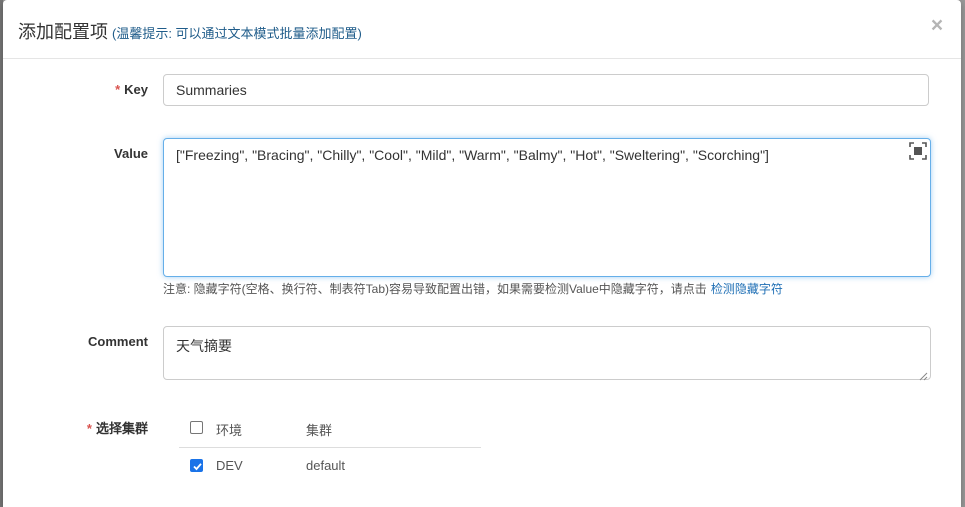  I want to click on modal-title-text: 添加配置项, so click(63, 32).